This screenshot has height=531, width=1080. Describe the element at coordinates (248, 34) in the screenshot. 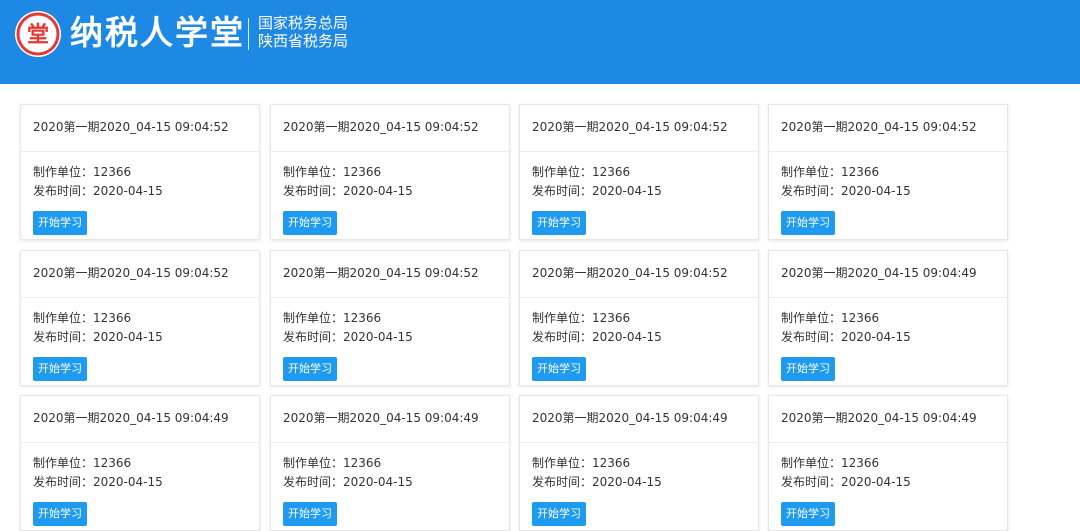

I see `header-divider` at that location.